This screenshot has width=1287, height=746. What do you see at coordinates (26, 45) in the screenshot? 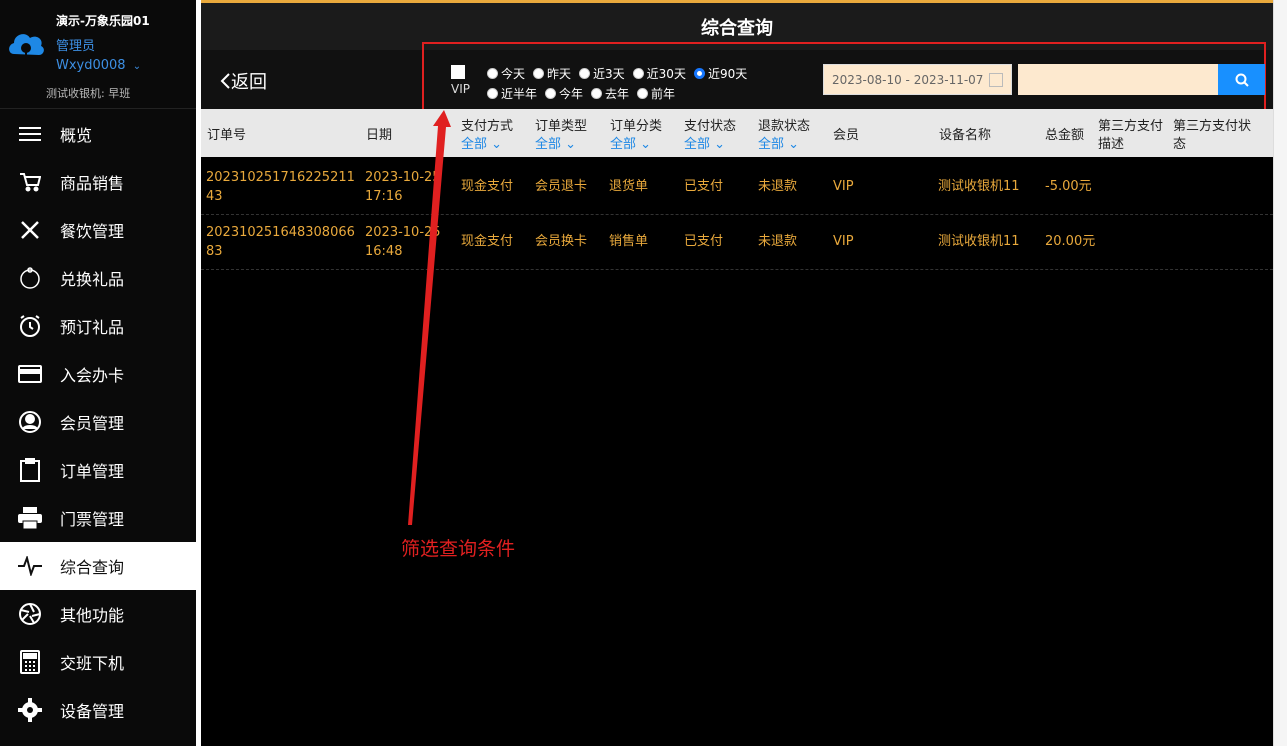
I see `cloud-logo-icon` at bounding box center [26, 45].